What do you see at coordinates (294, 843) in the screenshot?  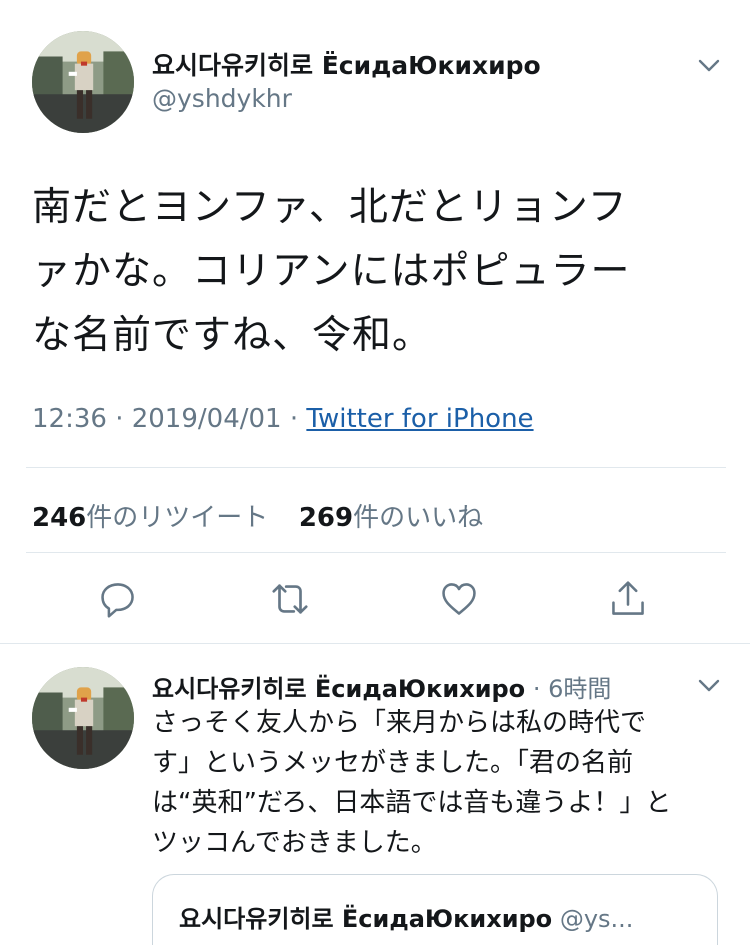 I see `reply-text-line: ツッコんでおきました。` at bounding box center [294, 843].